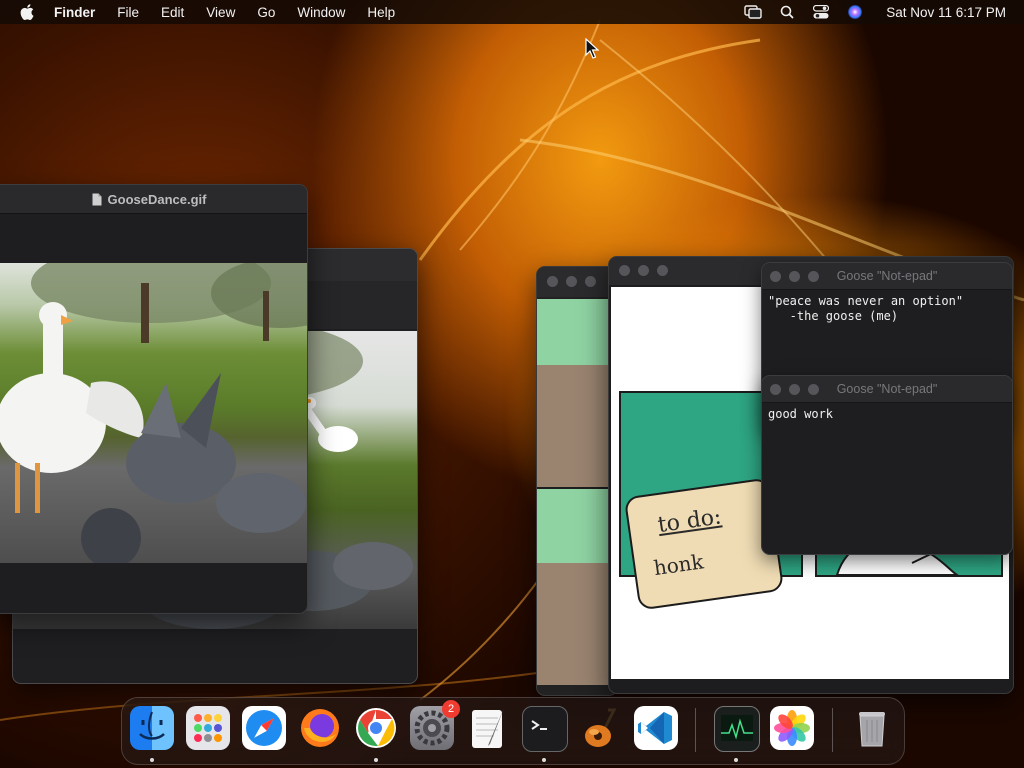 The height and width of the screenshot is (768, 1024). What do you see at coordinates (74, 12) in the screenshot?
I see `menu-app-name: Finder` at bounding box center [74, 12].